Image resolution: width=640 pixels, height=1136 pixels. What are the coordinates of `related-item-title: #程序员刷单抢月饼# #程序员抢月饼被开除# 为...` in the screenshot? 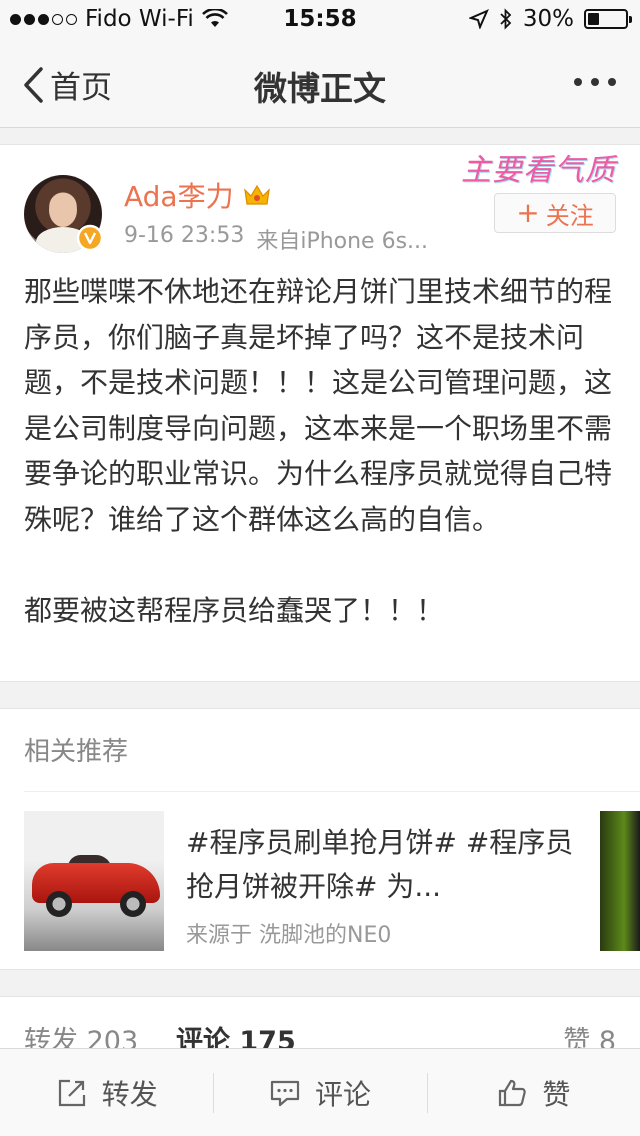 It's located at (386, 865).